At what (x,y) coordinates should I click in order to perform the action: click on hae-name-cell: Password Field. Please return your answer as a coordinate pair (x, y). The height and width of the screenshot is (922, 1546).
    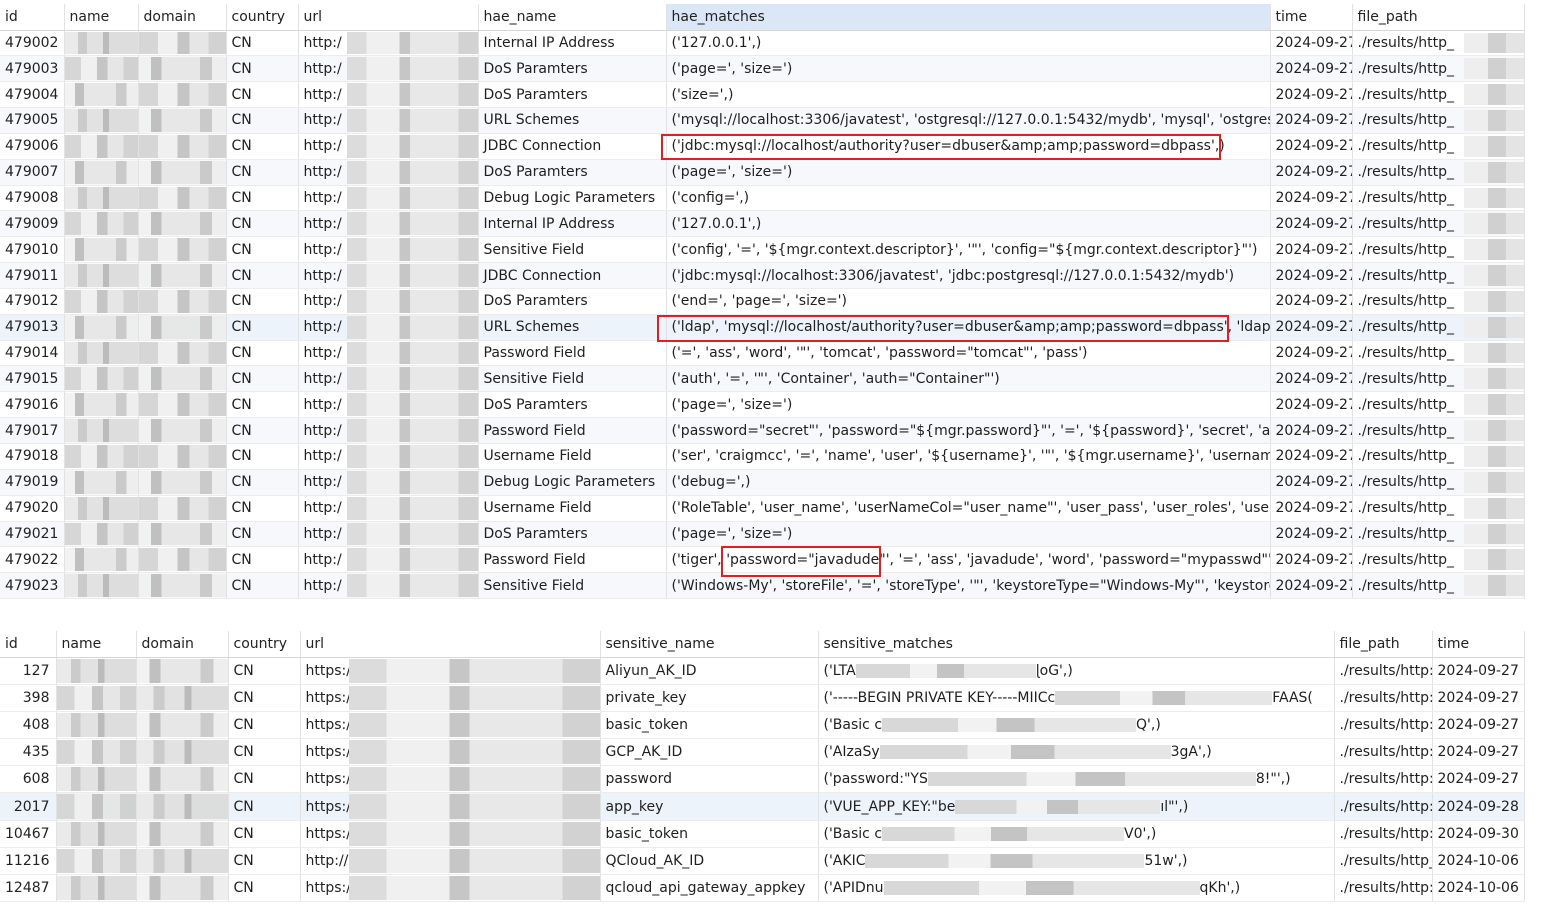
    Looking at the image, I should click on (572, 430).